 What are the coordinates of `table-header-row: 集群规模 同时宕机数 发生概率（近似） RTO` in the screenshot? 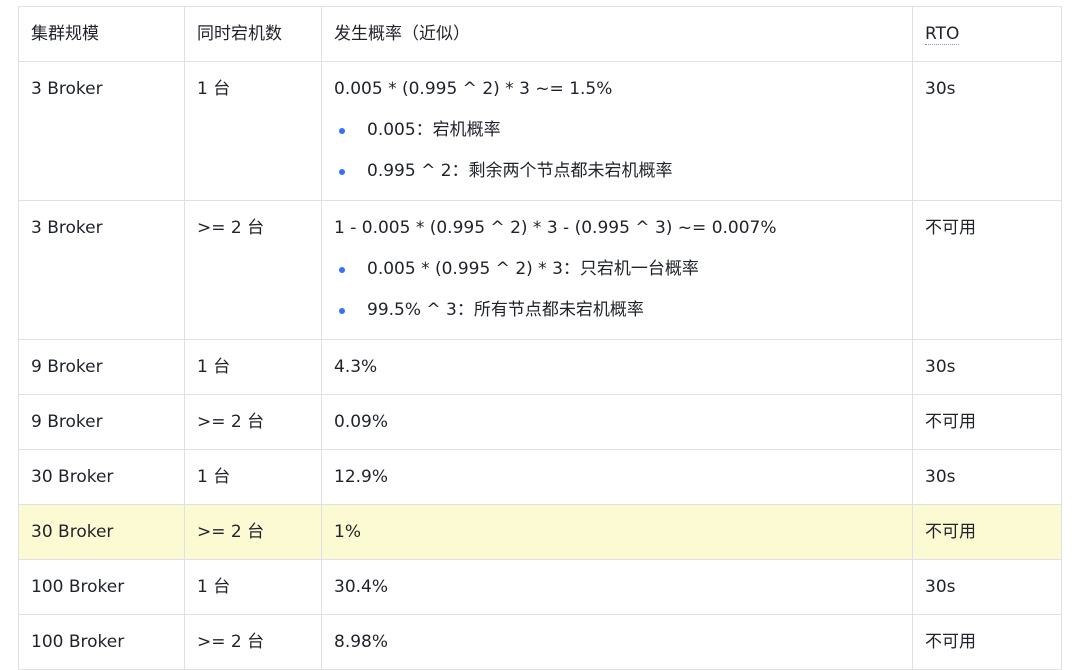 It's located at (540, 34).